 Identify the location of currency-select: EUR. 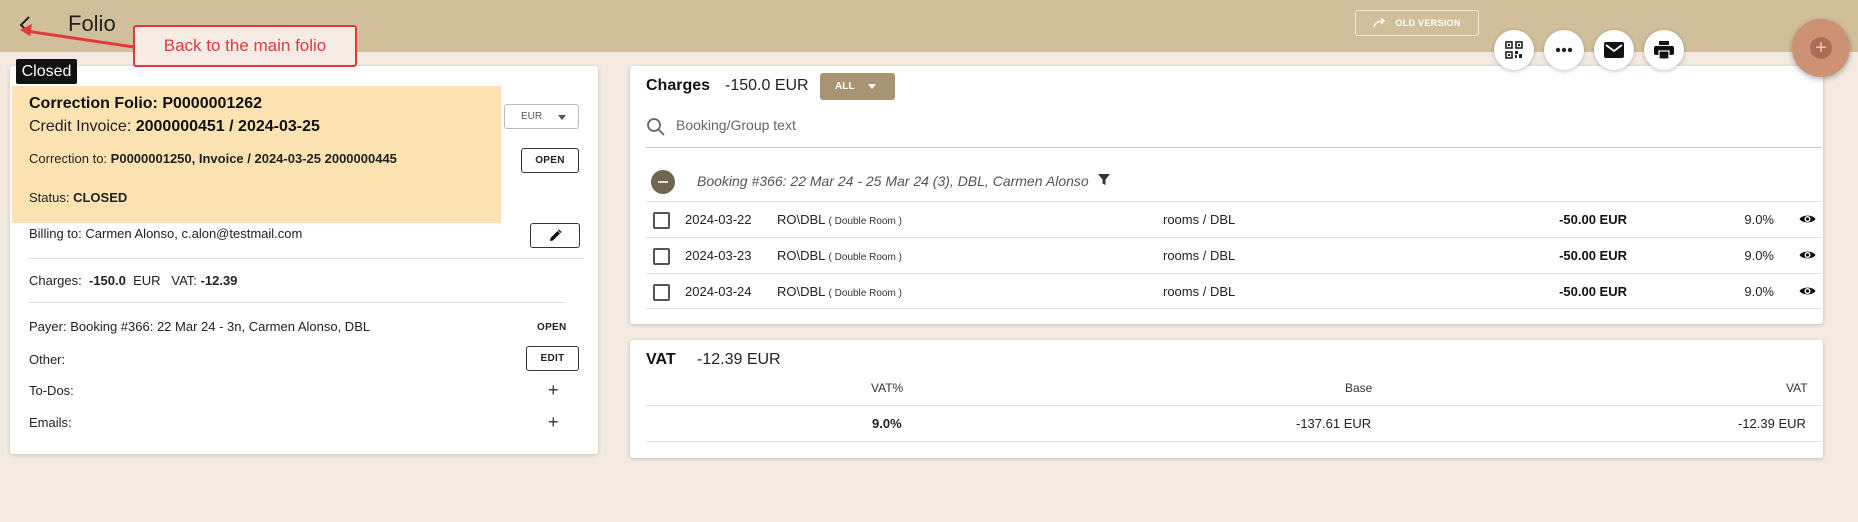
(541, 116).